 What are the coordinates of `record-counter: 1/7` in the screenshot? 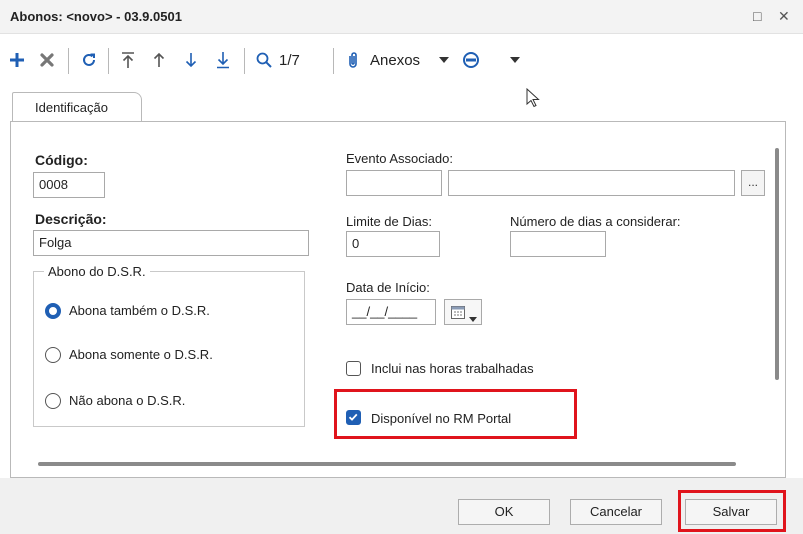 It's located at (289, 60).